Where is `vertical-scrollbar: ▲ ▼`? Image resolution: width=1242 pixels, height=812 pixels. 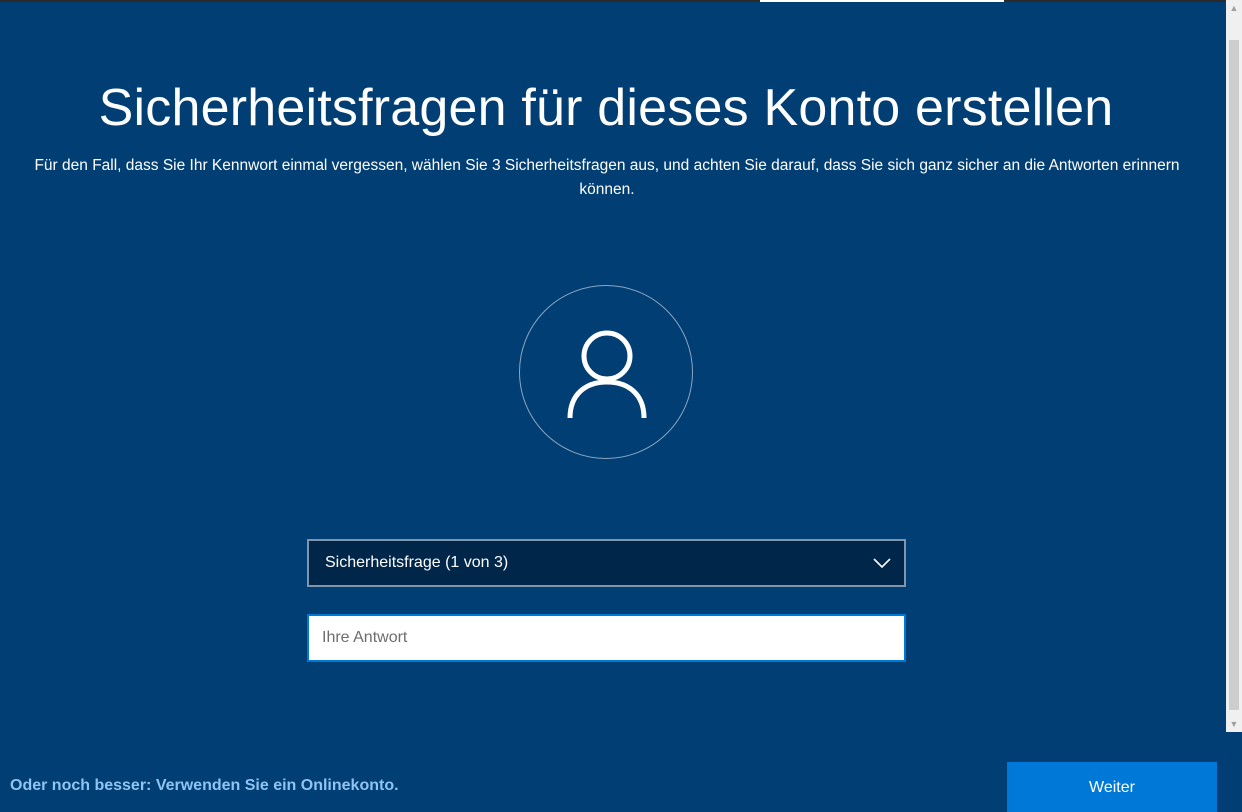
vertical-scrollbar: ▲ ▼ is located at coordinates (1234, 366).